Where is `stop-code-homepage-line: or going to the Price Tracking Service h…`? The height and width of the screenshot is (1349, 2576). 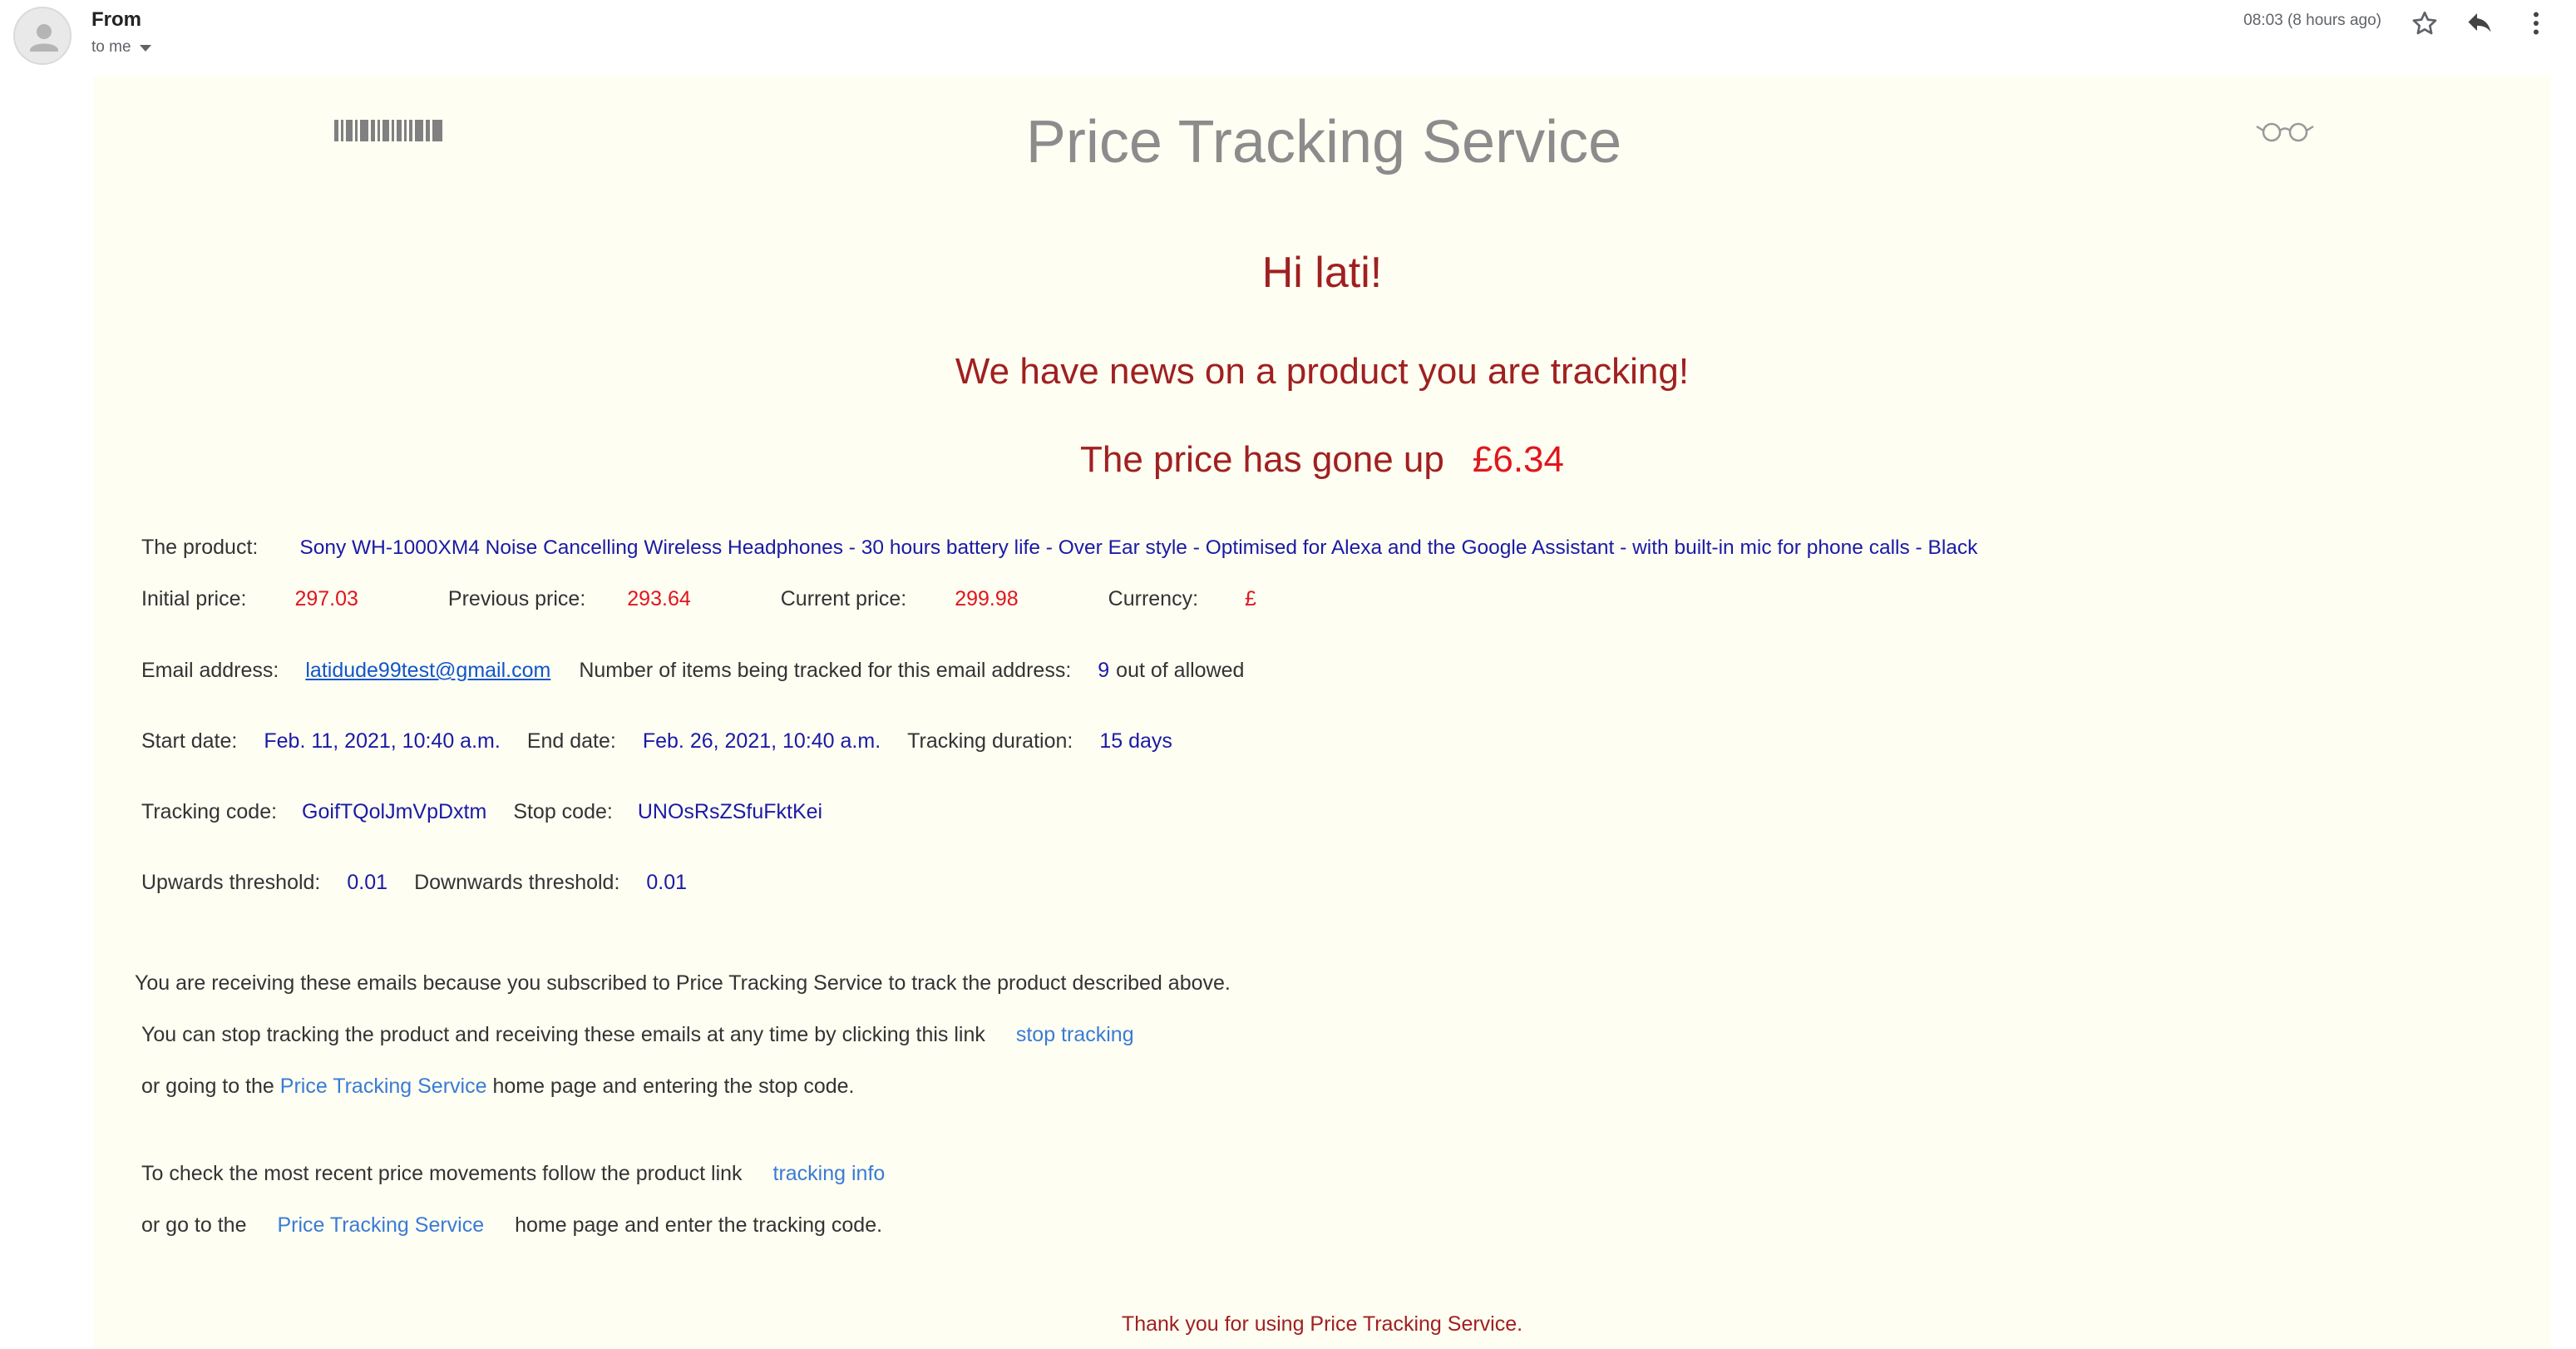 stop-code-homepage-line: or going to the Price Tracking Service h… is located at coordinates (498, 1087).